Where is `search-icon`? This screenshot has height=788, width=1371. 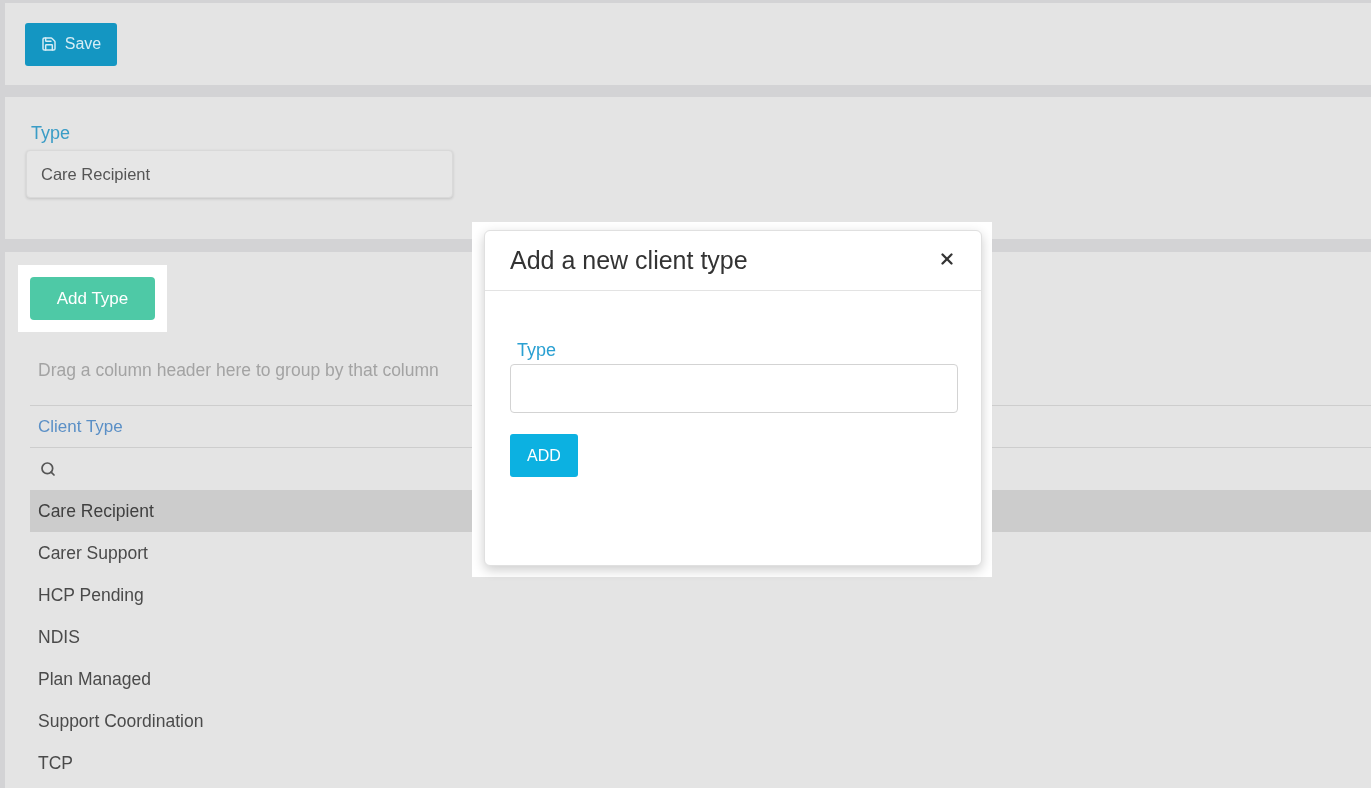
search-icon is located at coordinates (48, 469).